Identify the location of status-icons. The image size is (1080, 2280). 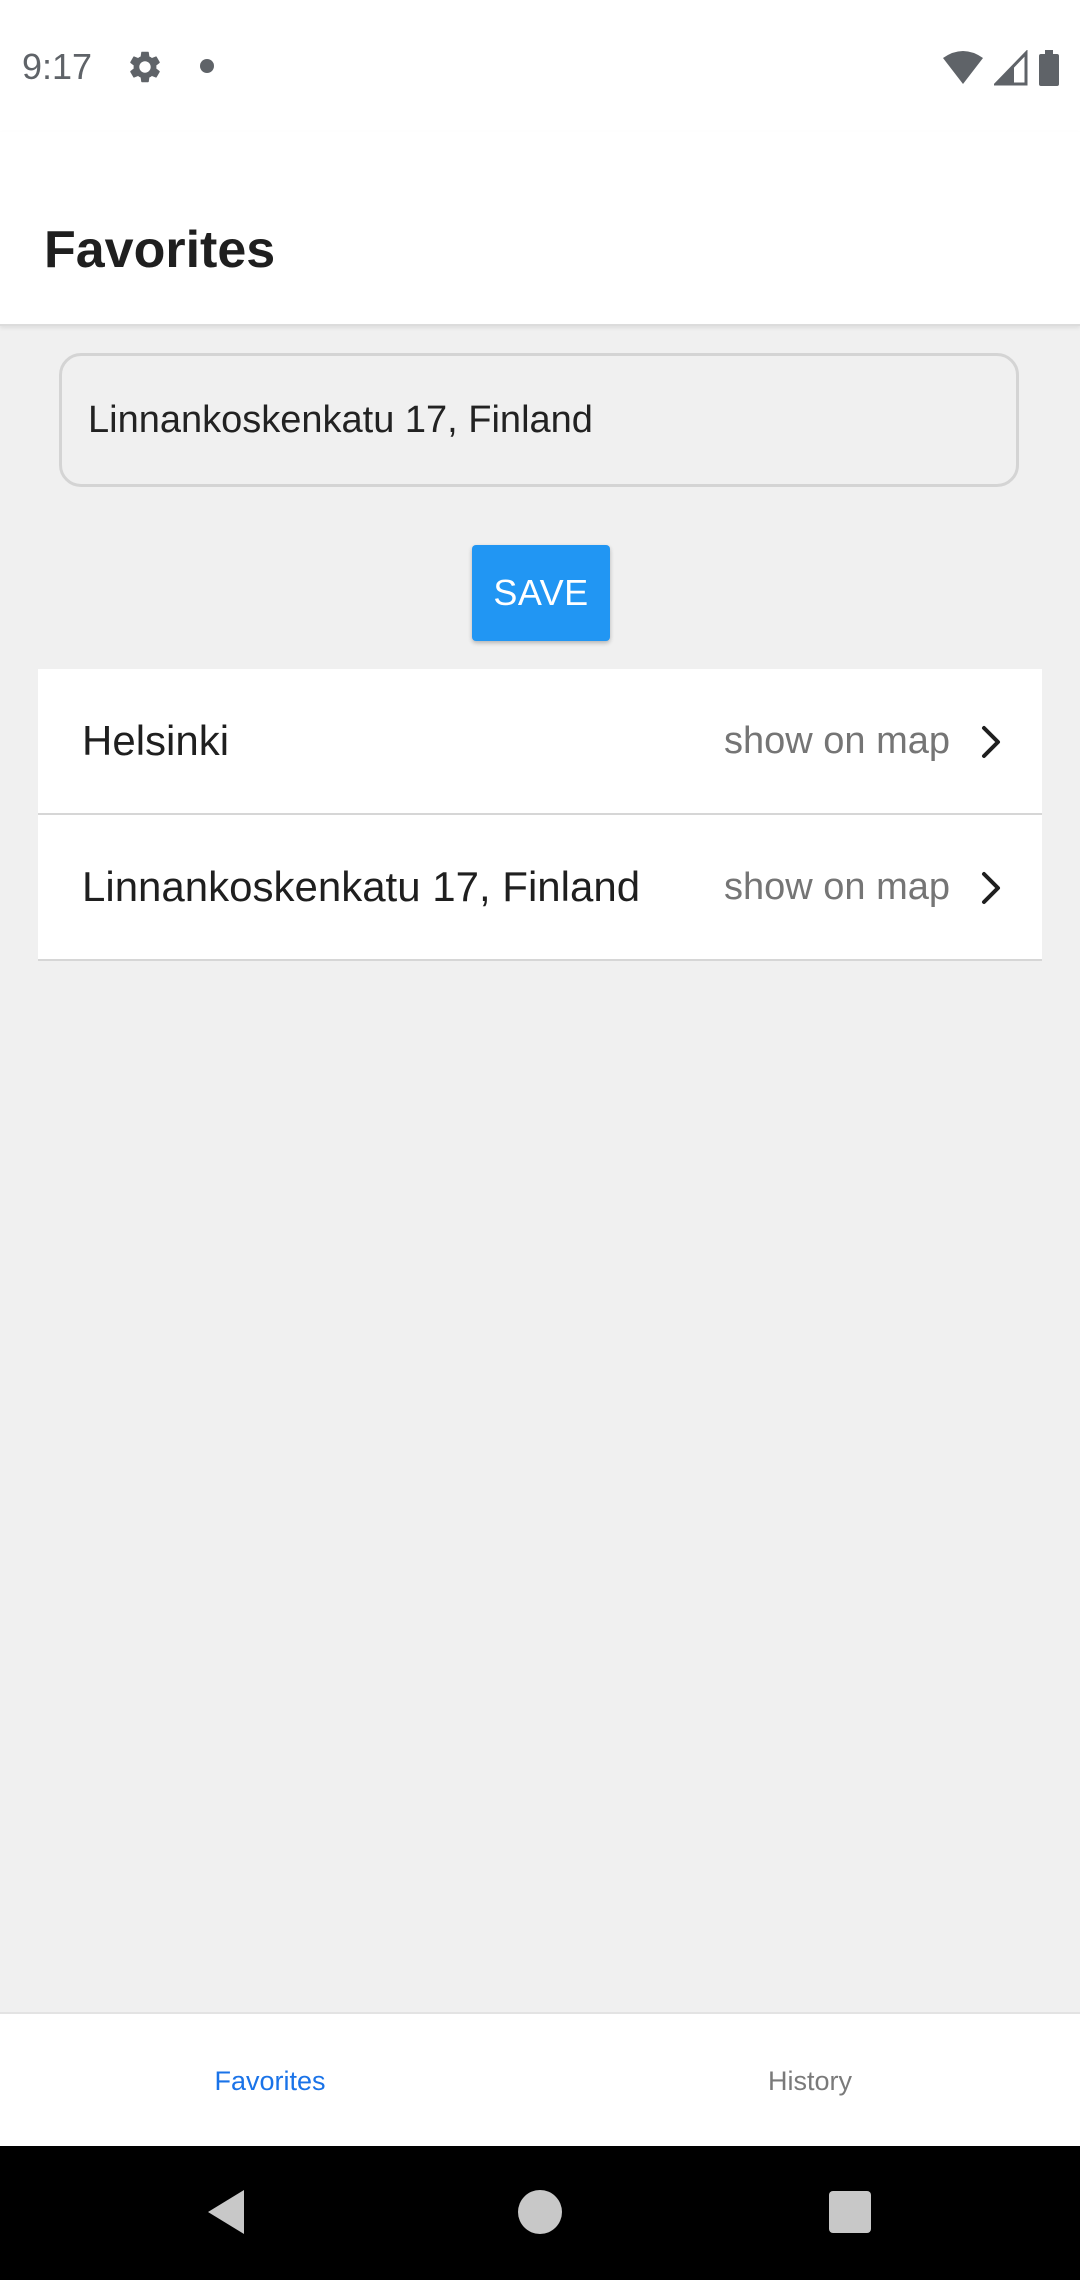
(1001, 68).